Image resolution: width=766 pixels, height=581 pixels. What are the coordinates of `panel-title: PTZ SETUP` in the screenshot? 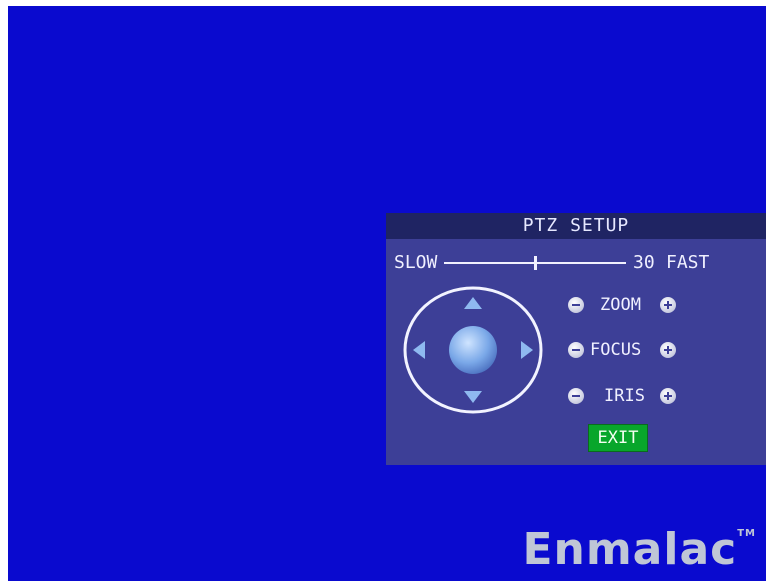 It's located at (576, 226).